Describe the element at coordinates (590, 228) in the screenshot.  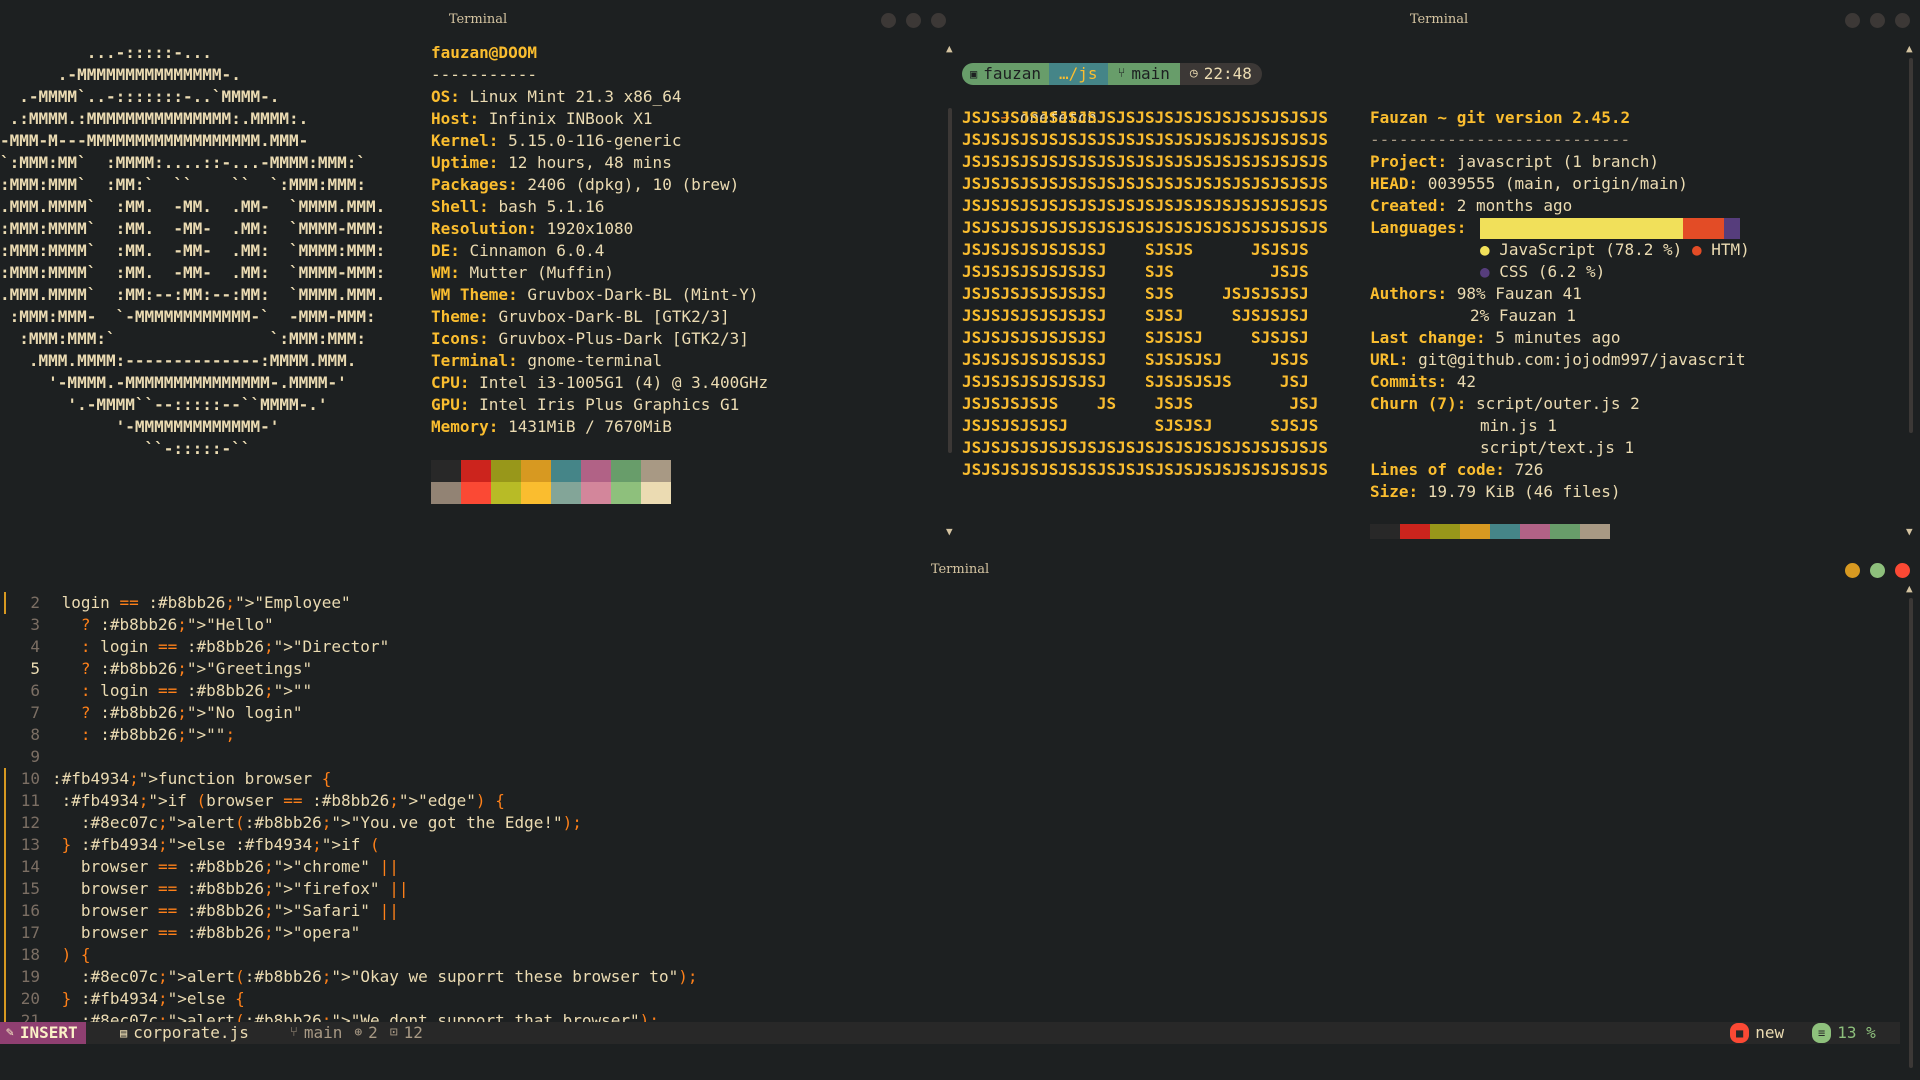
I see `info-value: 1920x1080` at that location.